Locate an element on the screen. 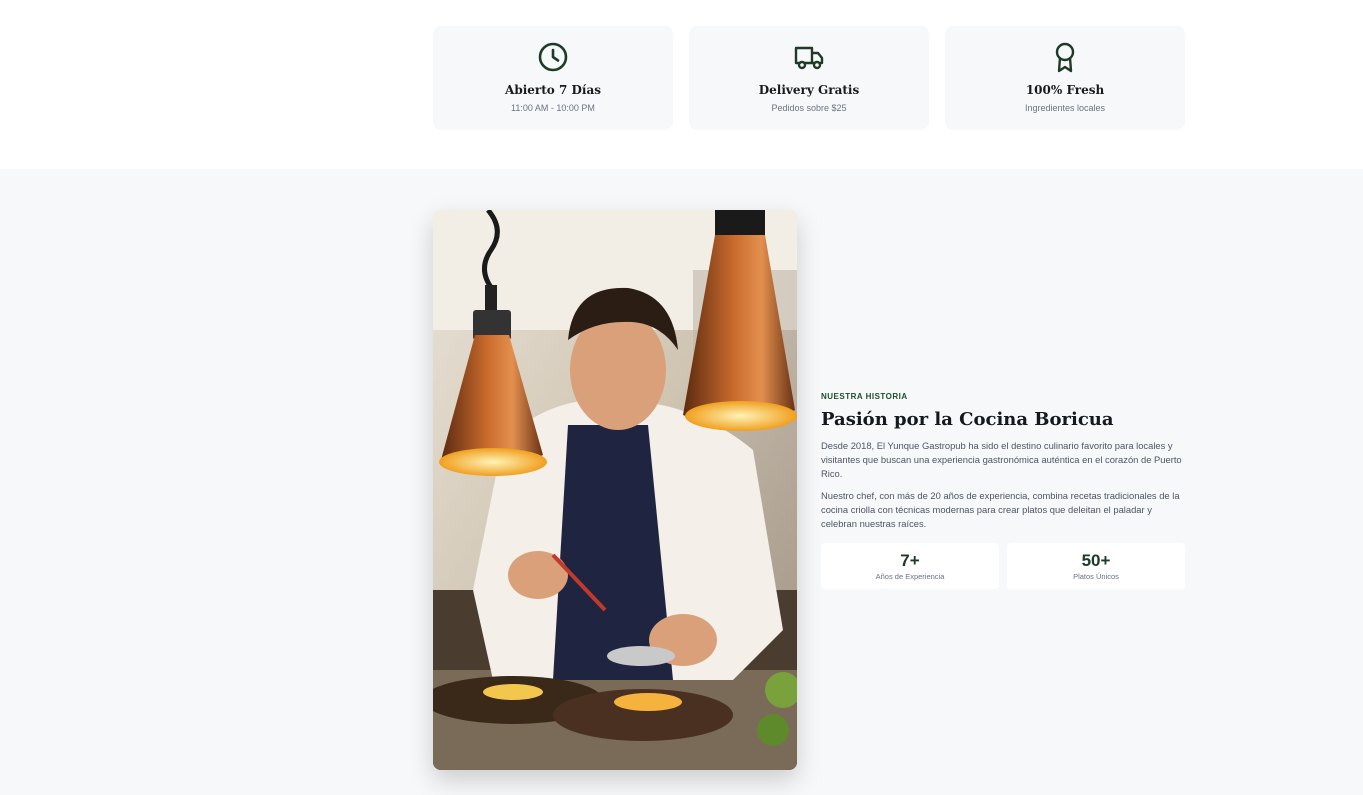 The image size is (1363, 795). feature-subtitle: 11:00 AM - 10:00 PM is located at coordinates (553, 108).